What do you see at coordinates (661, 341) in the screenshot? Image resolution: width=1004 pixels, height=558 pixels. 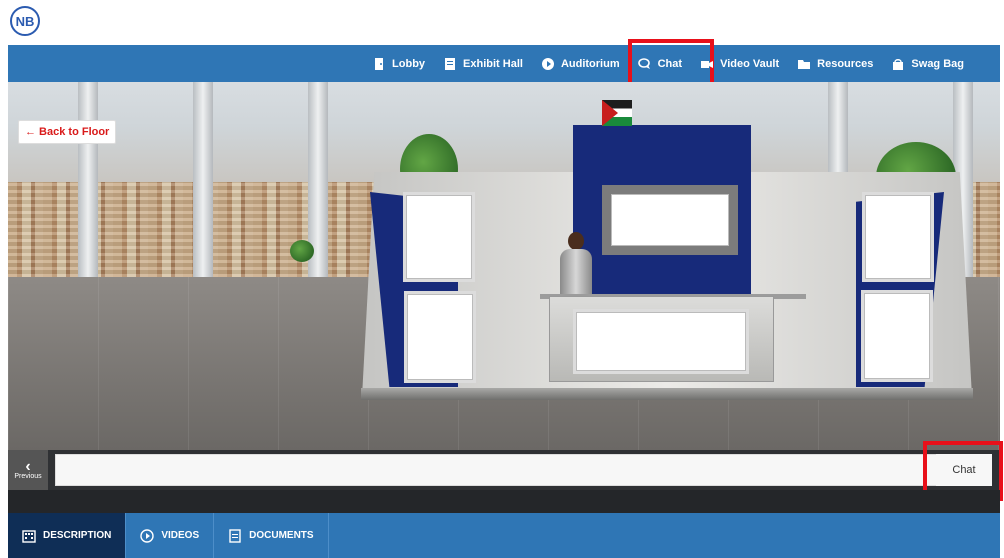 I see `counter-display` at bounding box center [661, 341].